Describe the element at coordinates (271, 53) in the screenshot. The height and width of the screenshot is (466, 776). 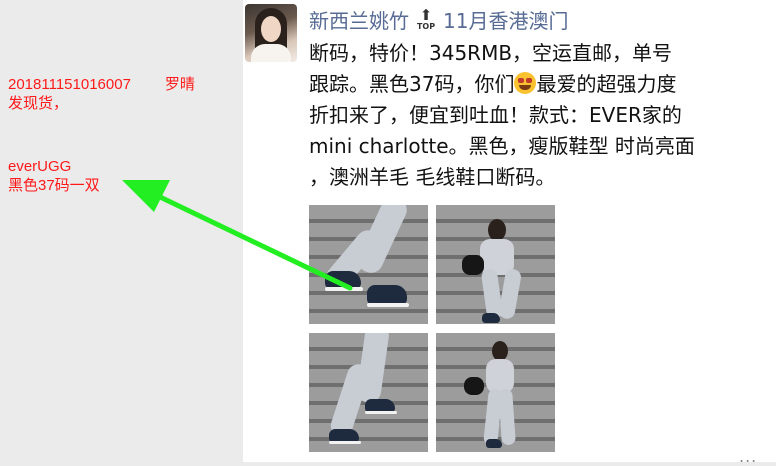
I see `avatar-shirt` at that location.